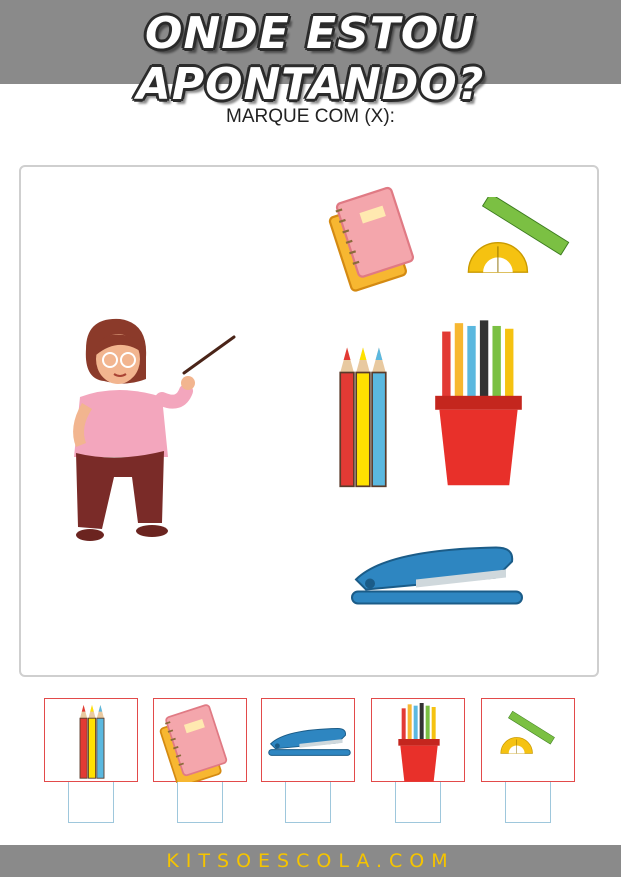 This screenshot has width=621, height=877. What do you see at coordinates (310, 116) in the screenshot?
I see `instruction-text: MARQUE COM (X):` at bounding box center [310, 116].